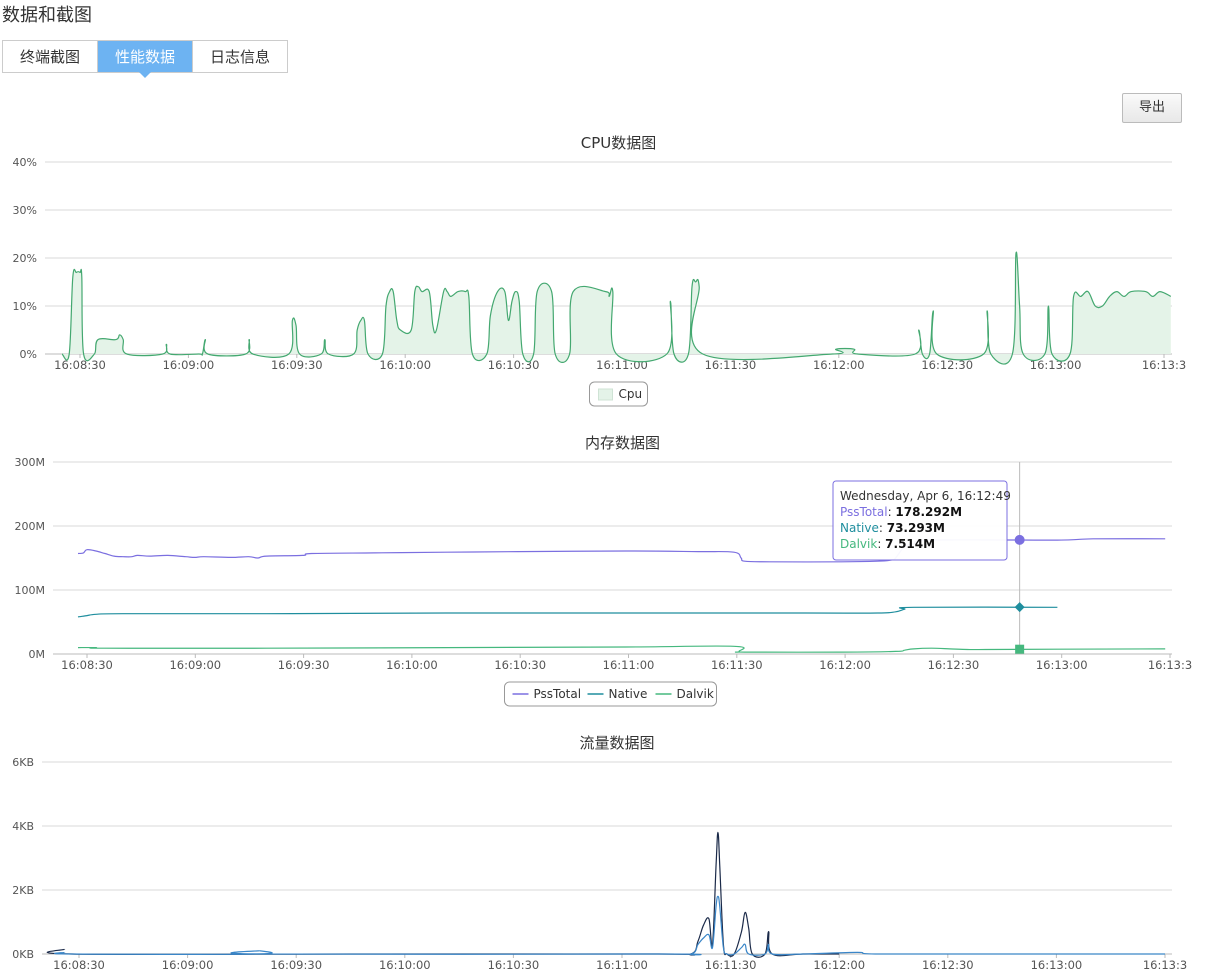  What do you see at coordinates (30, 462) in the screenshot?
I see `y-tick-label: 300M` at bounding box center [30, 462].